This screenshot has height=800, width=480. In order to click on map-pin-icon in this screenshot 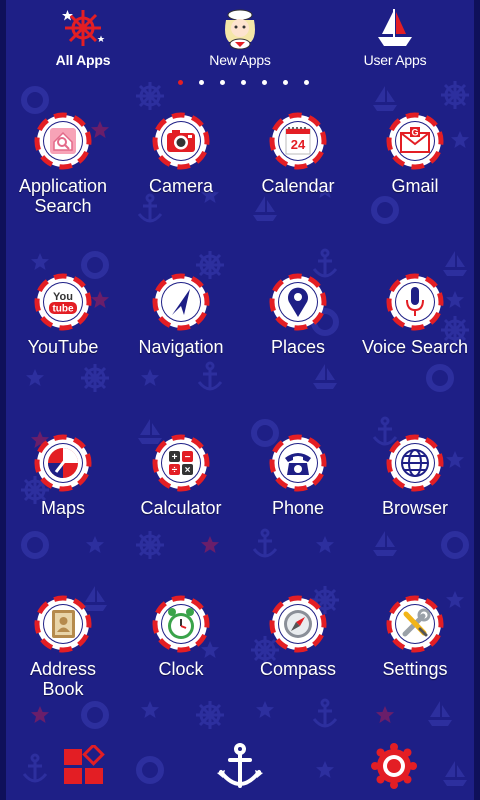, I will do `click(298, 302)`.